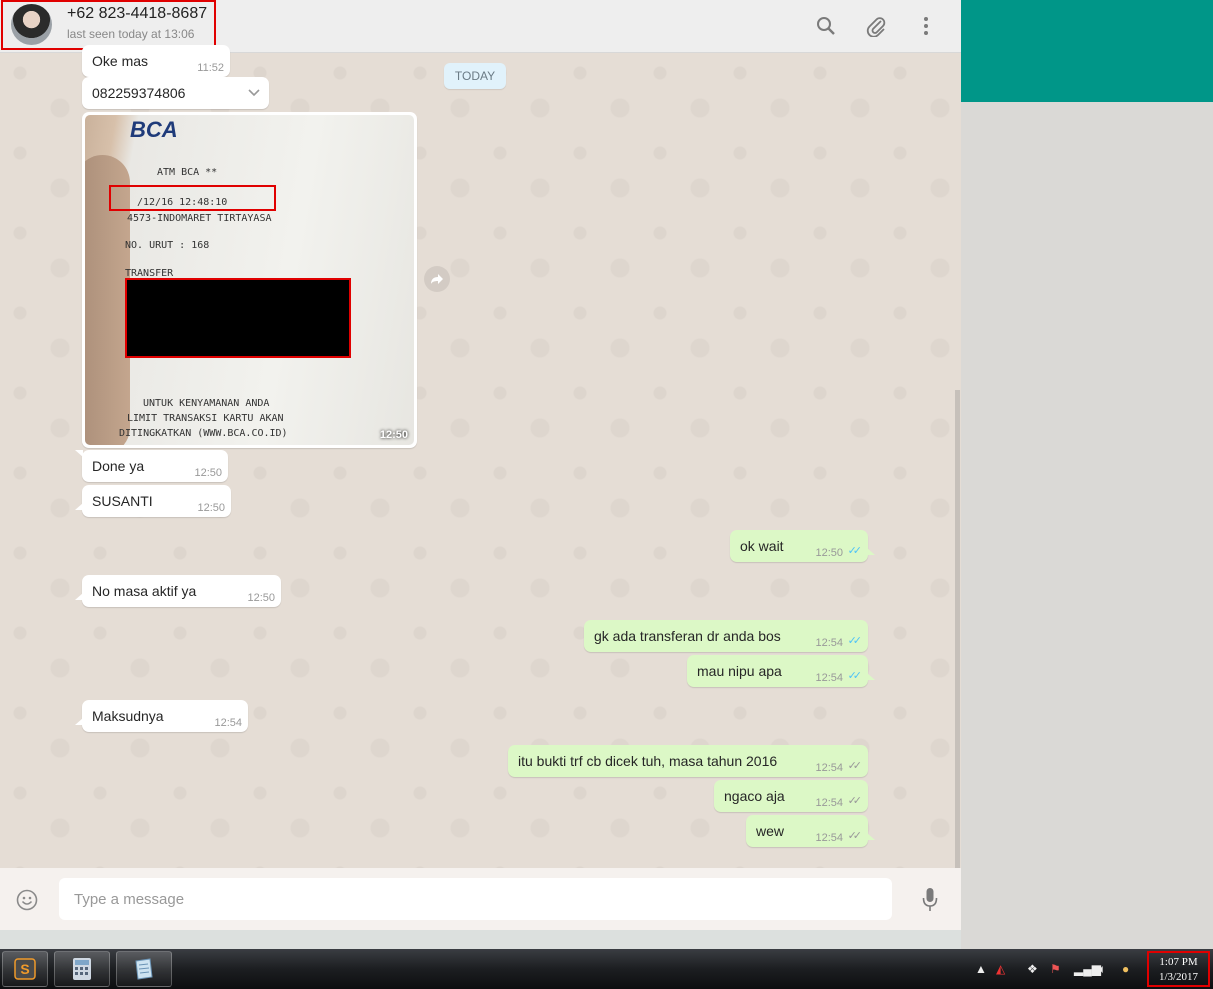 The image size is (1213, 989). Describe the element at coordinates (139, 93) in the screenshot. I see `message-text: 082259374806` at that location.